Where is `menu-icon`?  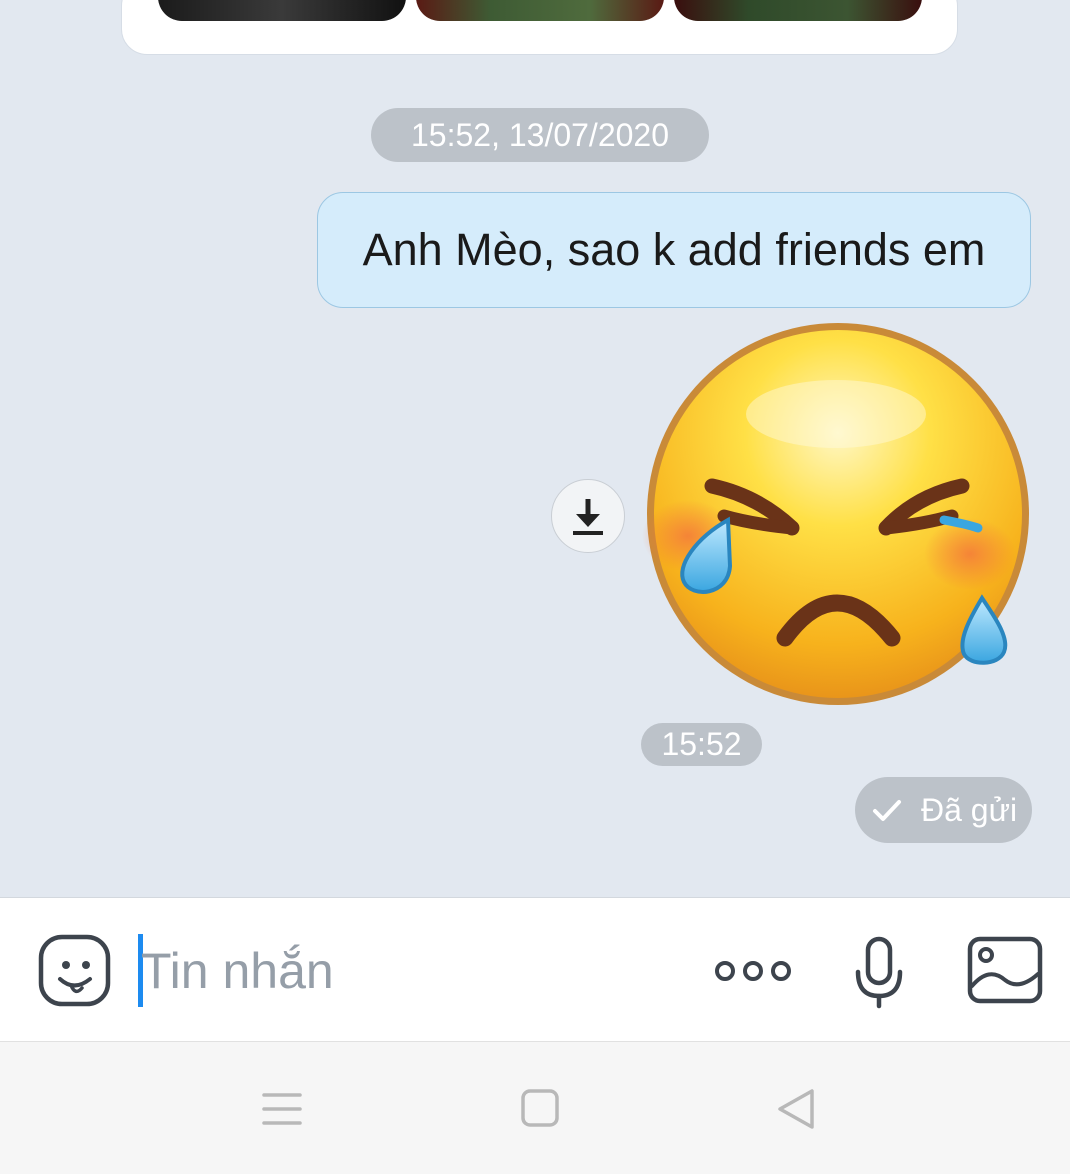 menu-icon is located at coordinates (282, 1109).